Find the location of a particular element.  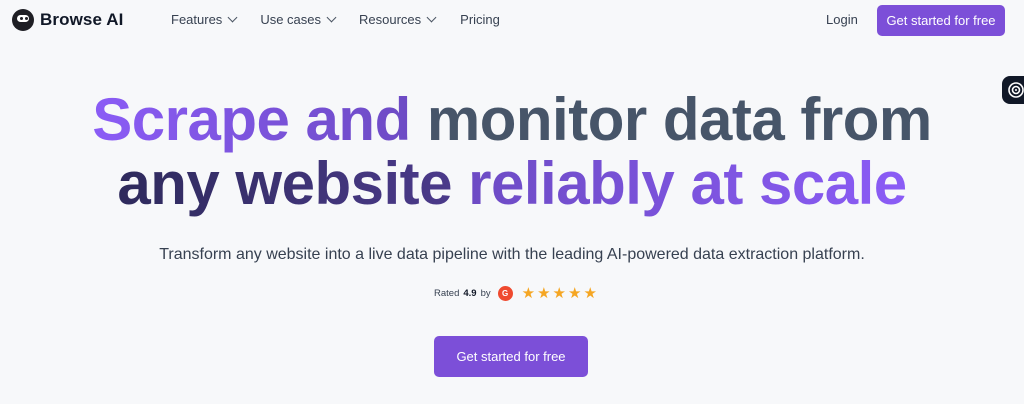

nav-resources-label: Resources is located at coordinates (390, 19).